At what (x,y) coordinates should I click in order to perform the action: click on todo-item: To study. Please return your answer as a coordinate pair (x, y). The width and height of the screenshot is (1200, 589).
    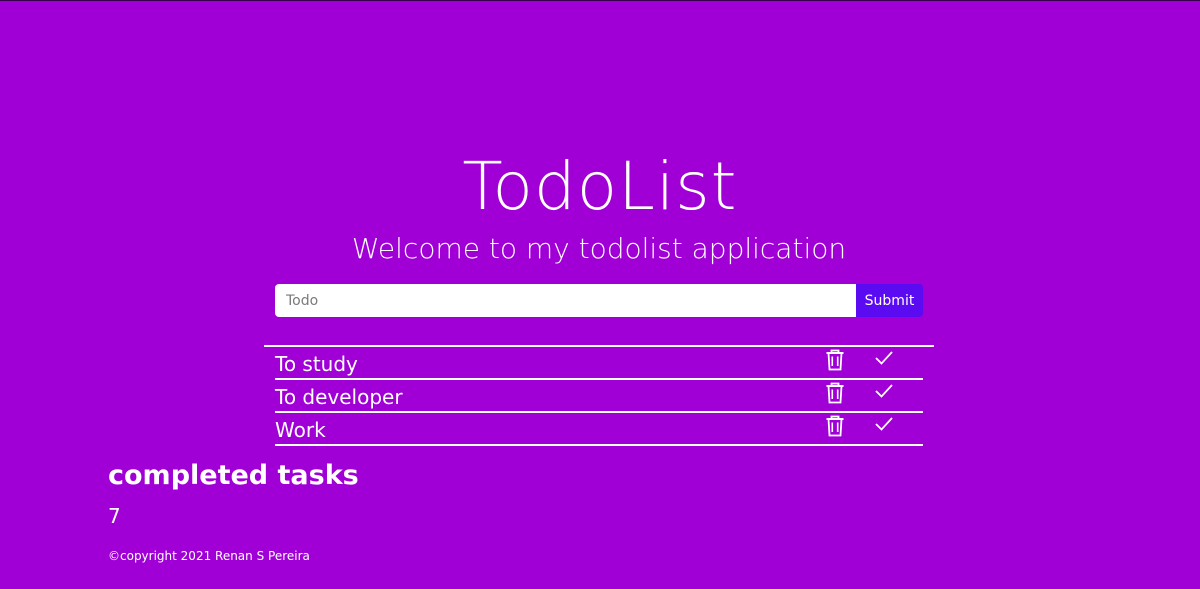
    Looking at the image, I should click on (599, 363).